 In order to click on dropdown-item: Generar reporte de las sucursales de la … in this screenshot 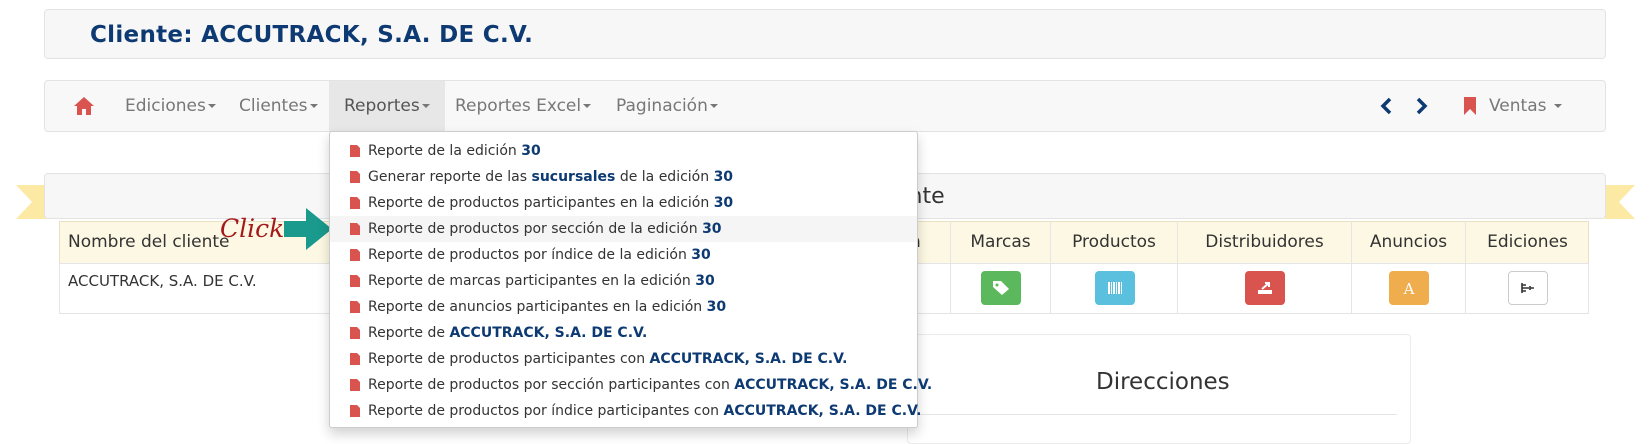, I will do `click(623, 177)`.